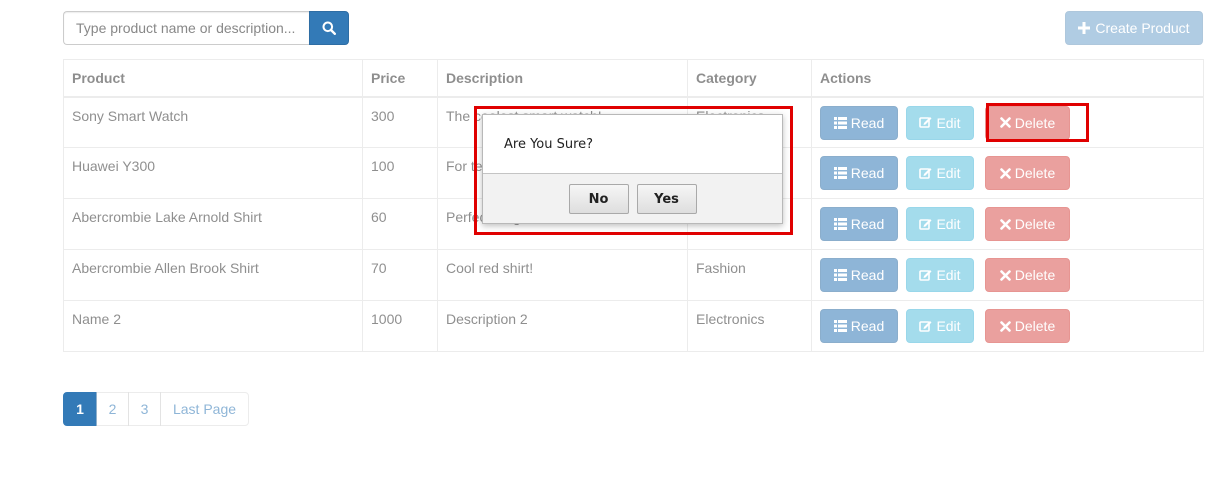  I want to click on cell-category: Electronics, so click(749, 326).